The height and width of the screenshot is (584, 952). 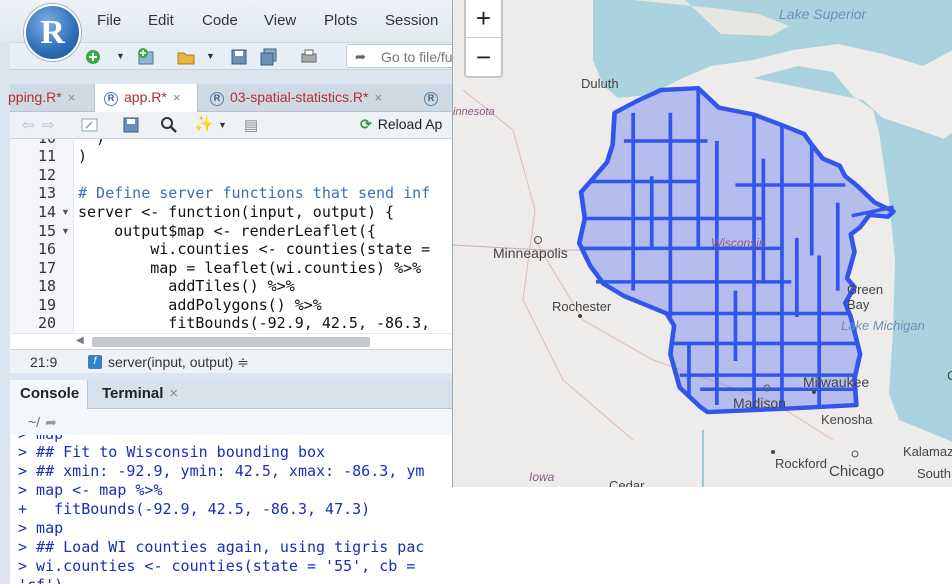 What do you see at coordinates (823, 14) in the screenshot?
I see `map-label-lake-superior: Lake Superior` at bounding box center [823, 14].